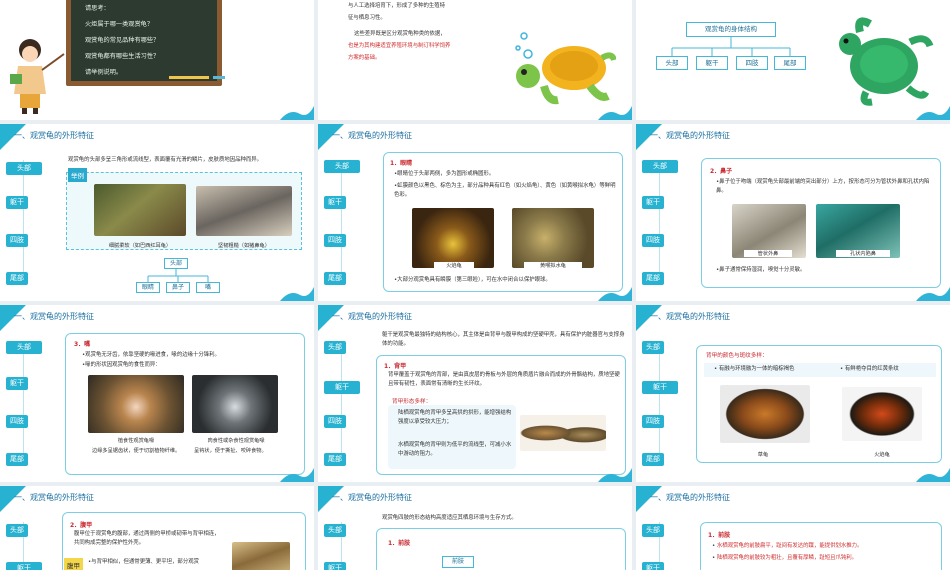 The image size is (950, 570). I want to click on s8-l1: 陆栖观赏龟的背甲多呈高拱的拱形，能增强结构强度以承受较大压力；, so click(455, 417).